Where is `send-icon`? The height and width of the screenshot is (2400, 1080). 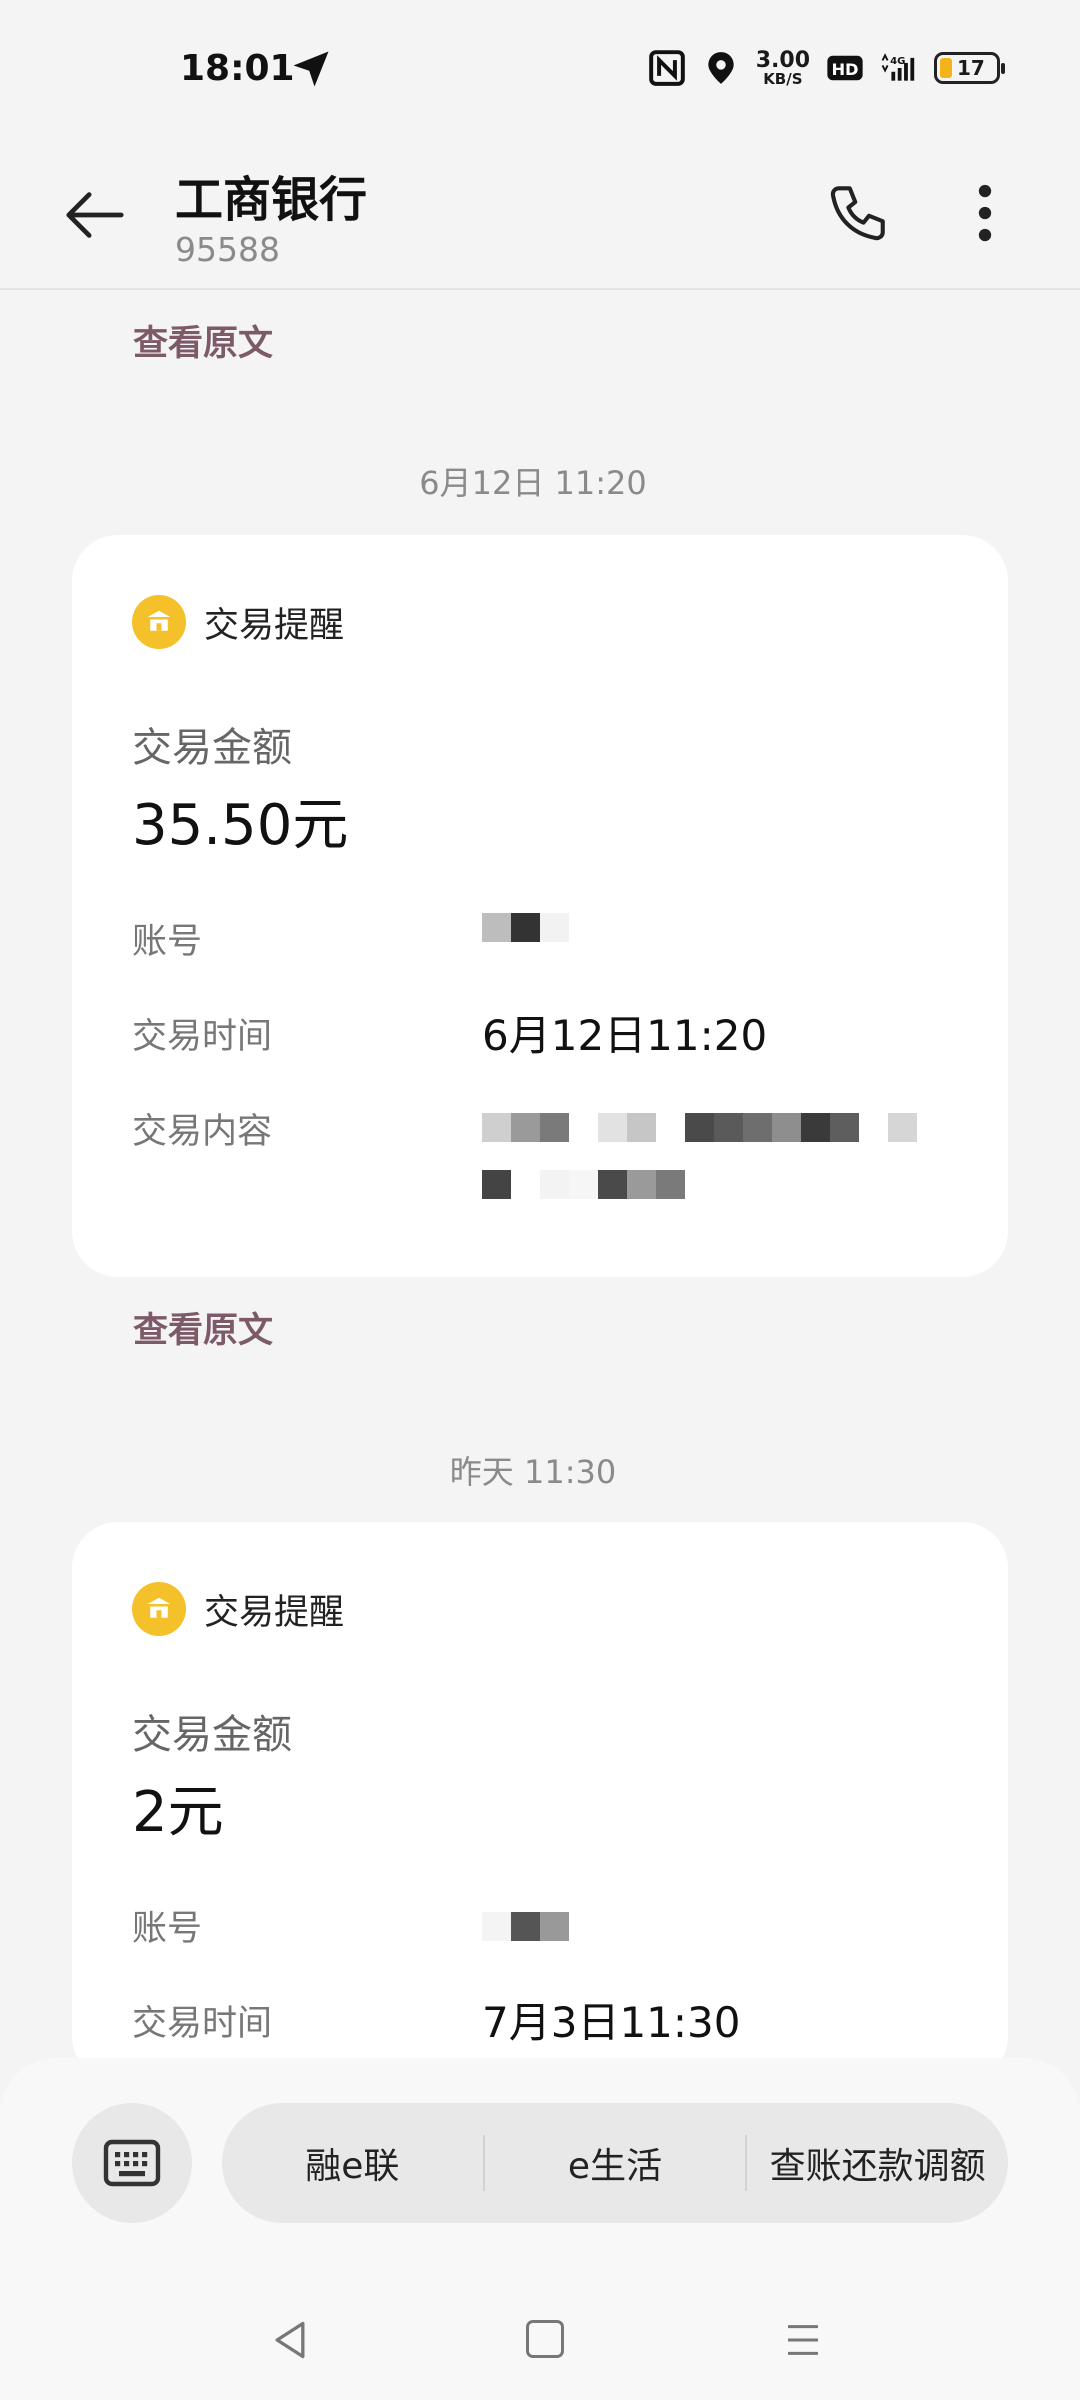 send-icon is located at coordinates (311, 69).